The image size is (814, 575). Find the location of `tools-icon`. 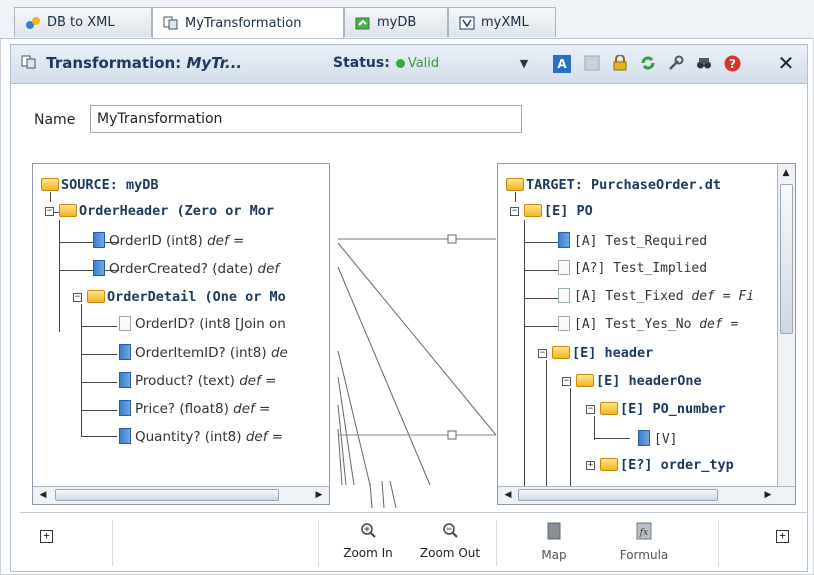

tools-icon is located at coordinates (676, 64).